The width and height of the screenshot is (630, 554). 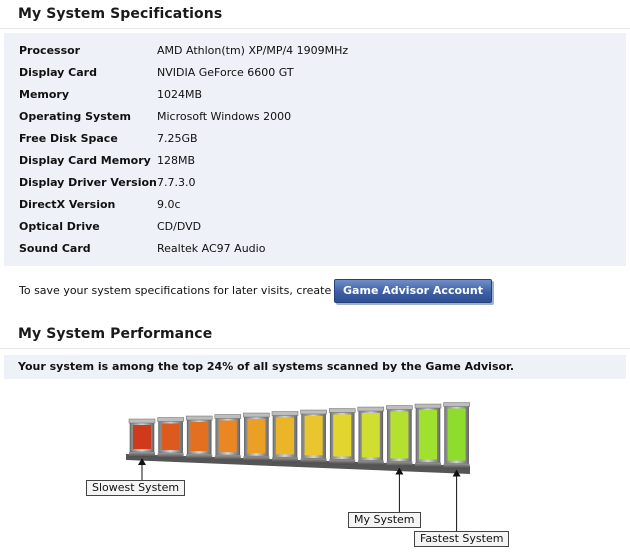 What do you see at coordinates (169, 204) in the screenshot?
I see `spec-value: 9.0c` at bounding box center [169, 204].